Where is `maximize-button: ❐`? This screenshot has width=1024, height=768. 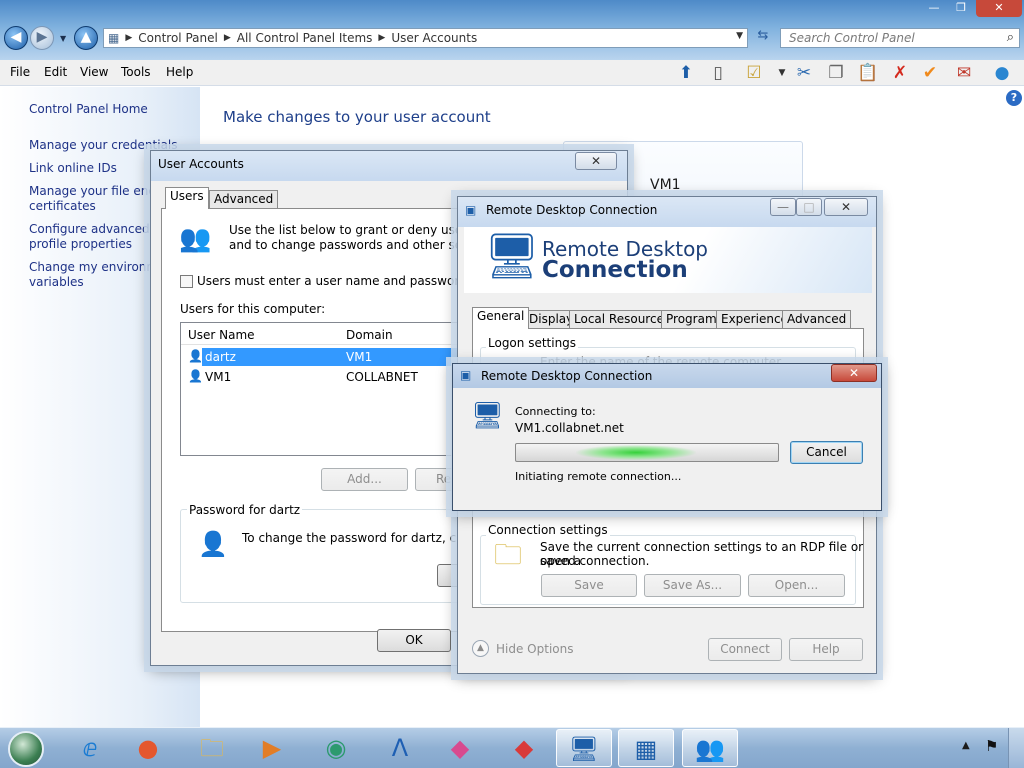 maximize-button: ❐ is located at coordinates (961, 8).